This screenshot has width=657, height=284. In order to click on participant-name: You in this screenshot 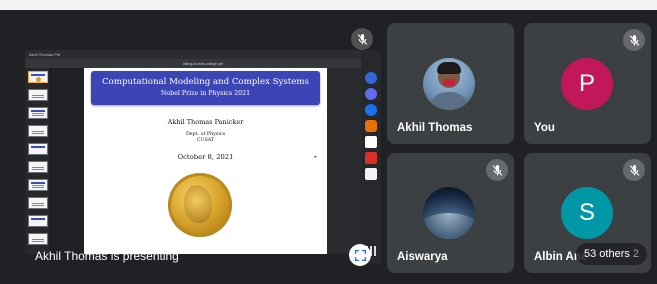, I will do `click(544, 128)`.